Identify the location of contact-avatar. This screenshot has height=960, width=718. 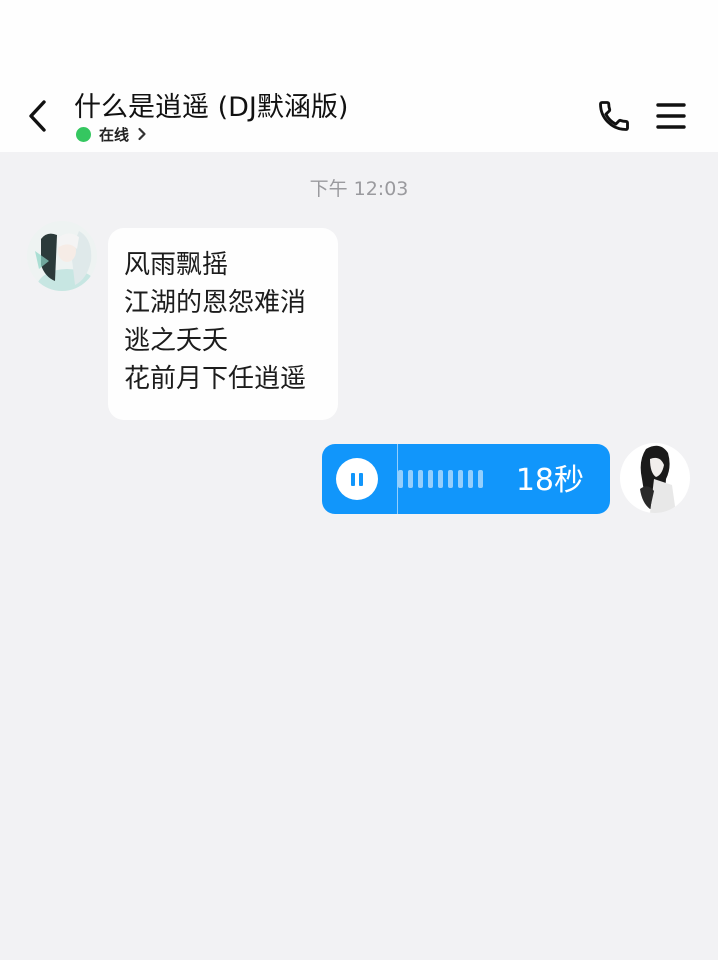
(62, 256).